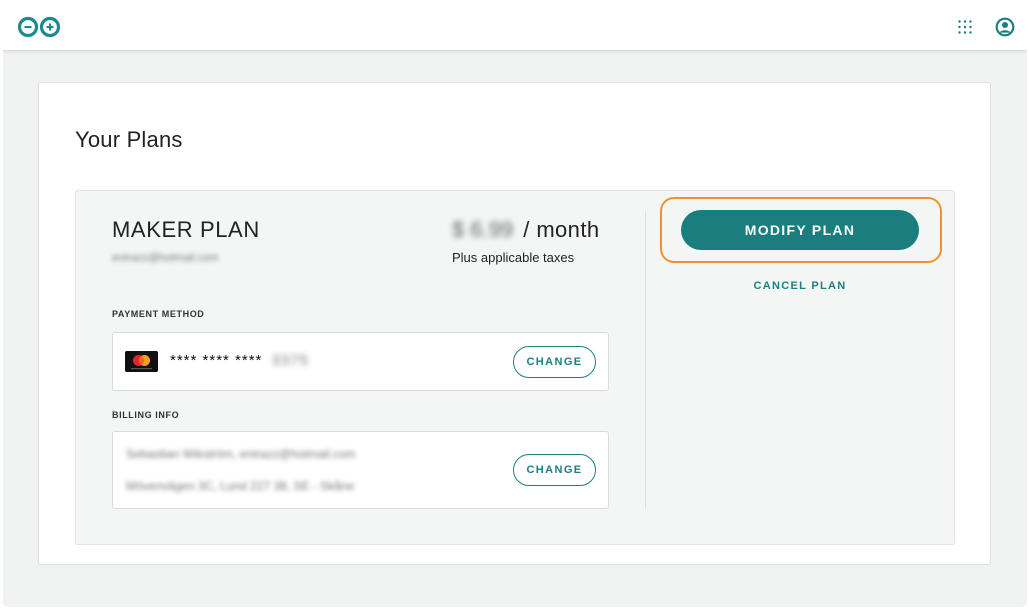 This screenshot has height=609, width=1029. I want to click on plan-price: $ 6.99 / month, so click(525, 230).